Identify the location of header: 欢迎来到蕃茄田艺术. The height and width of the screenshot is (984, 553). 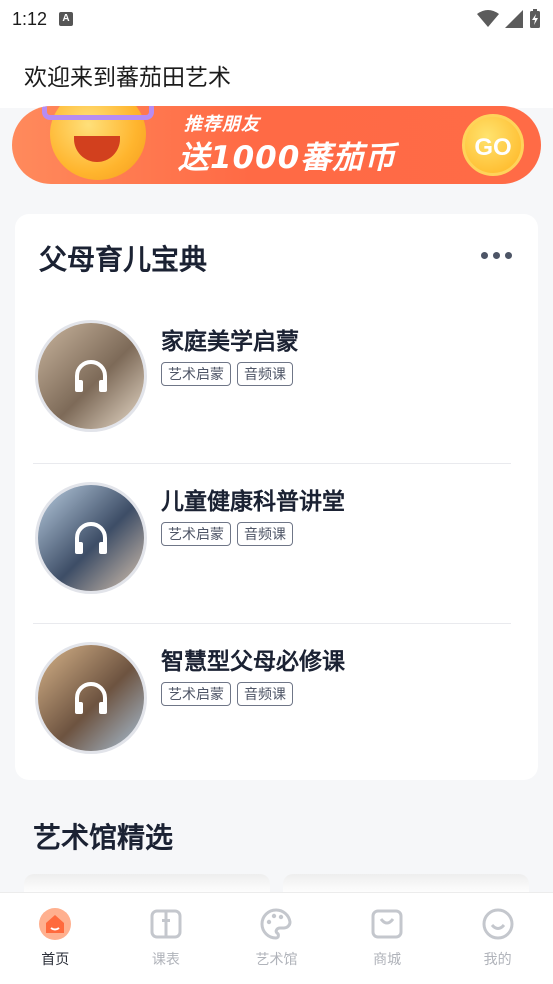
(276, 73).